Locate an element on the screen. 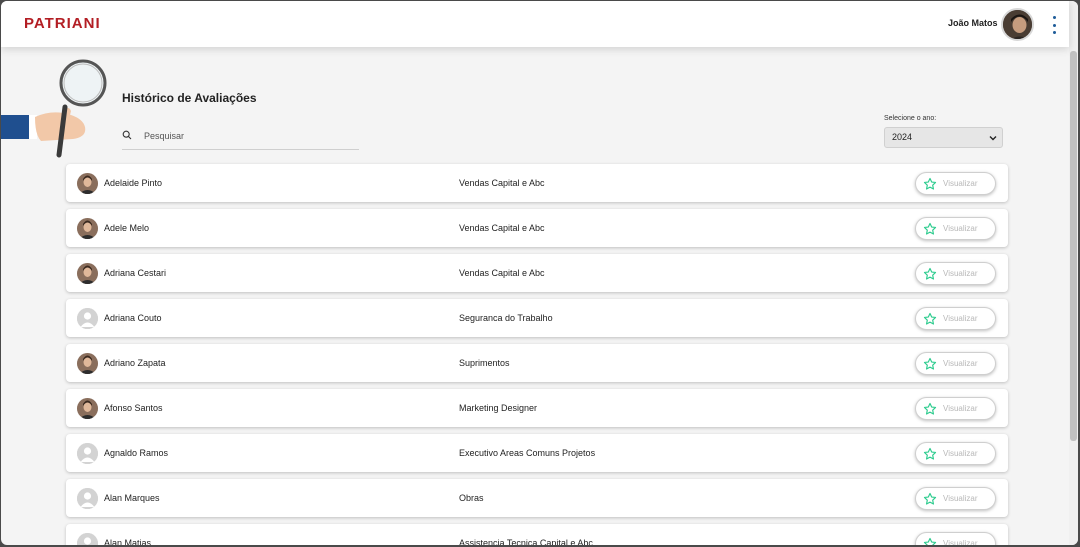 This screenshot has height=547, width=1080. more-options-icon is located at coordinates (1054, 25).